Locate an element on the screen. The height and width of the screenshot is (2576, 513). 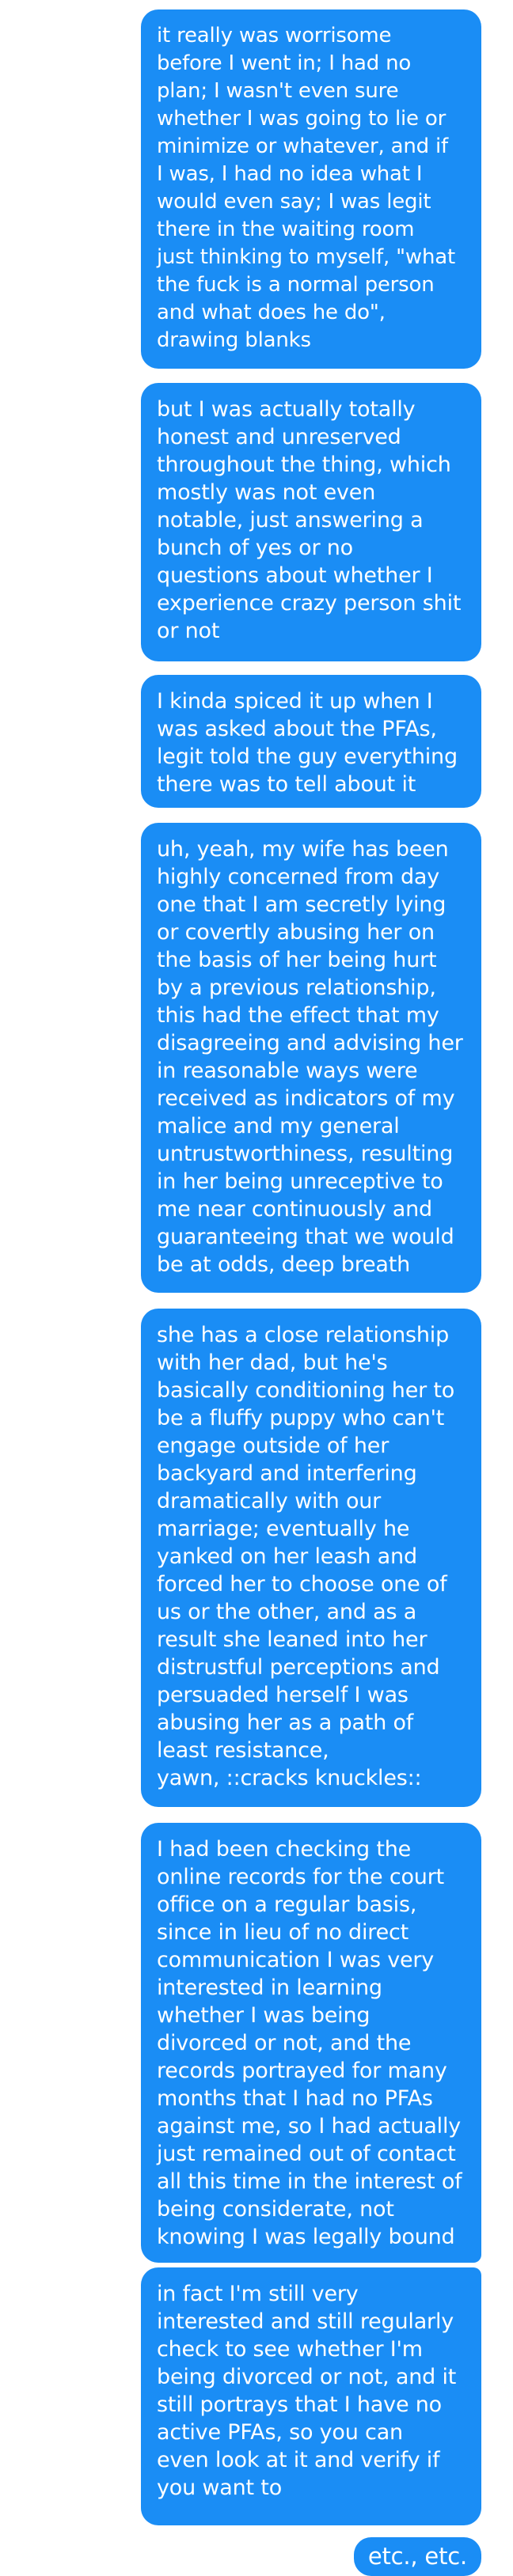
message-line: active PFAs, so you can is located at coordinates (280, 2432).